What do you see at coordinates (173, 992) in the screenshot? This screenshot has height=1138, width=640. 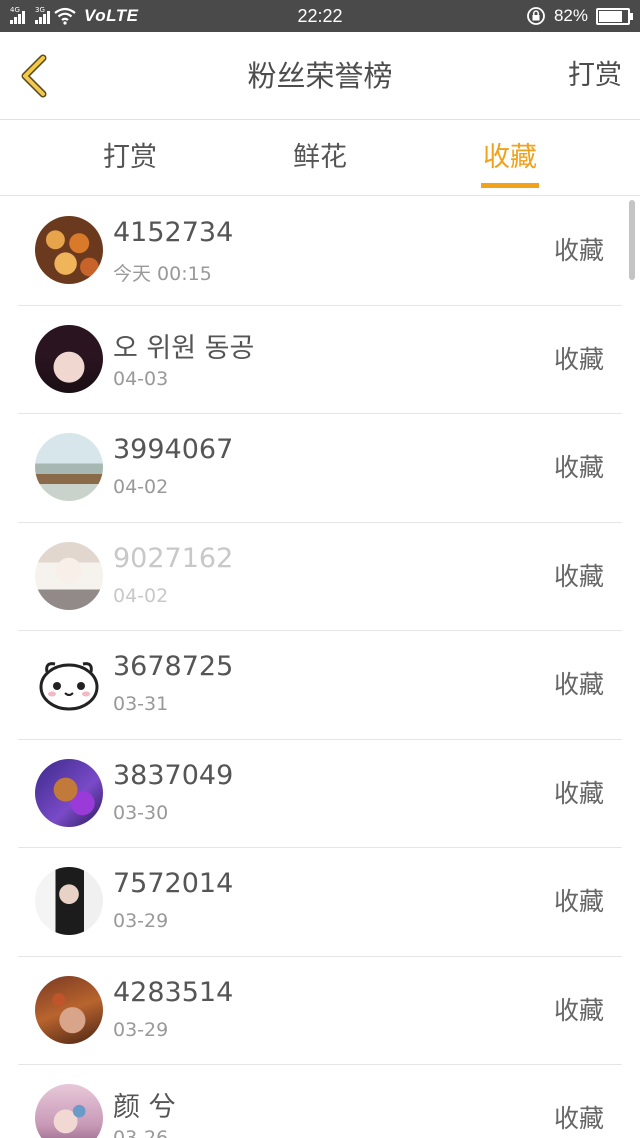 I see `fan-name: 4283514` at bounding box center [173, 992].